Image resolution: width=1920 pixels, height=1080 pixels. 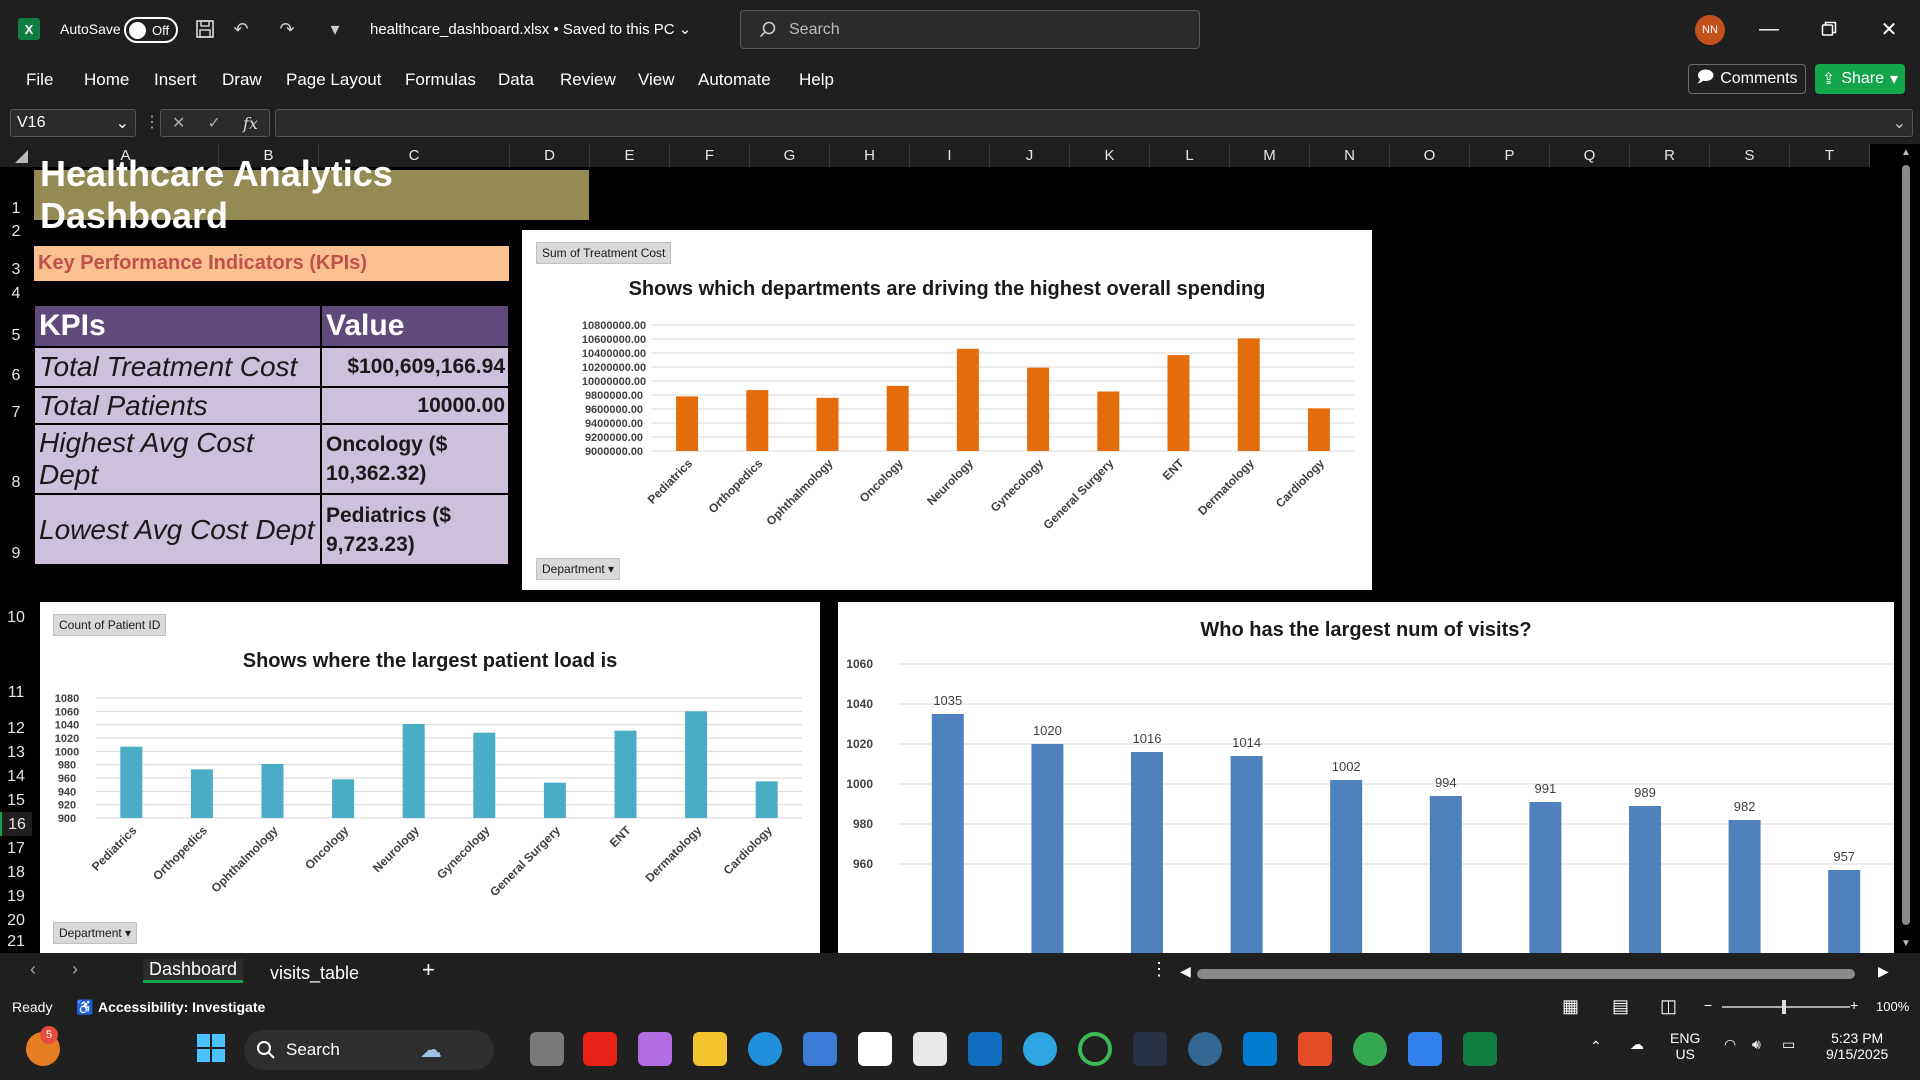 I want to click on menu-review: Review, so click(x=588, y=80).